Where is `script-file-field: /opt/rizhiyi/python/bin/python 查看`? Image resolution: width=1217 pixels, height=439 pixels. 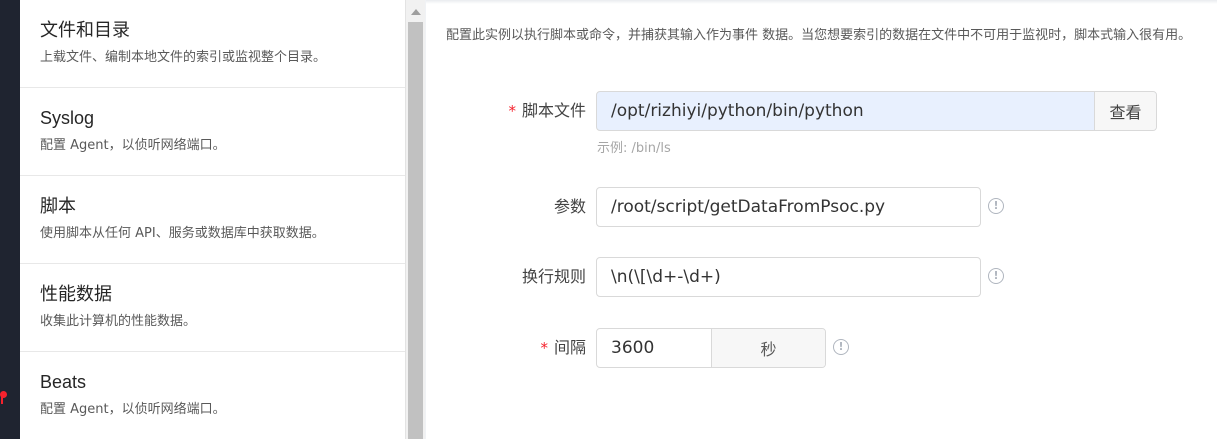 script-file-field: /opt/rizhiyi/python/bin/python 查看 is located at coordinates (876, 111).